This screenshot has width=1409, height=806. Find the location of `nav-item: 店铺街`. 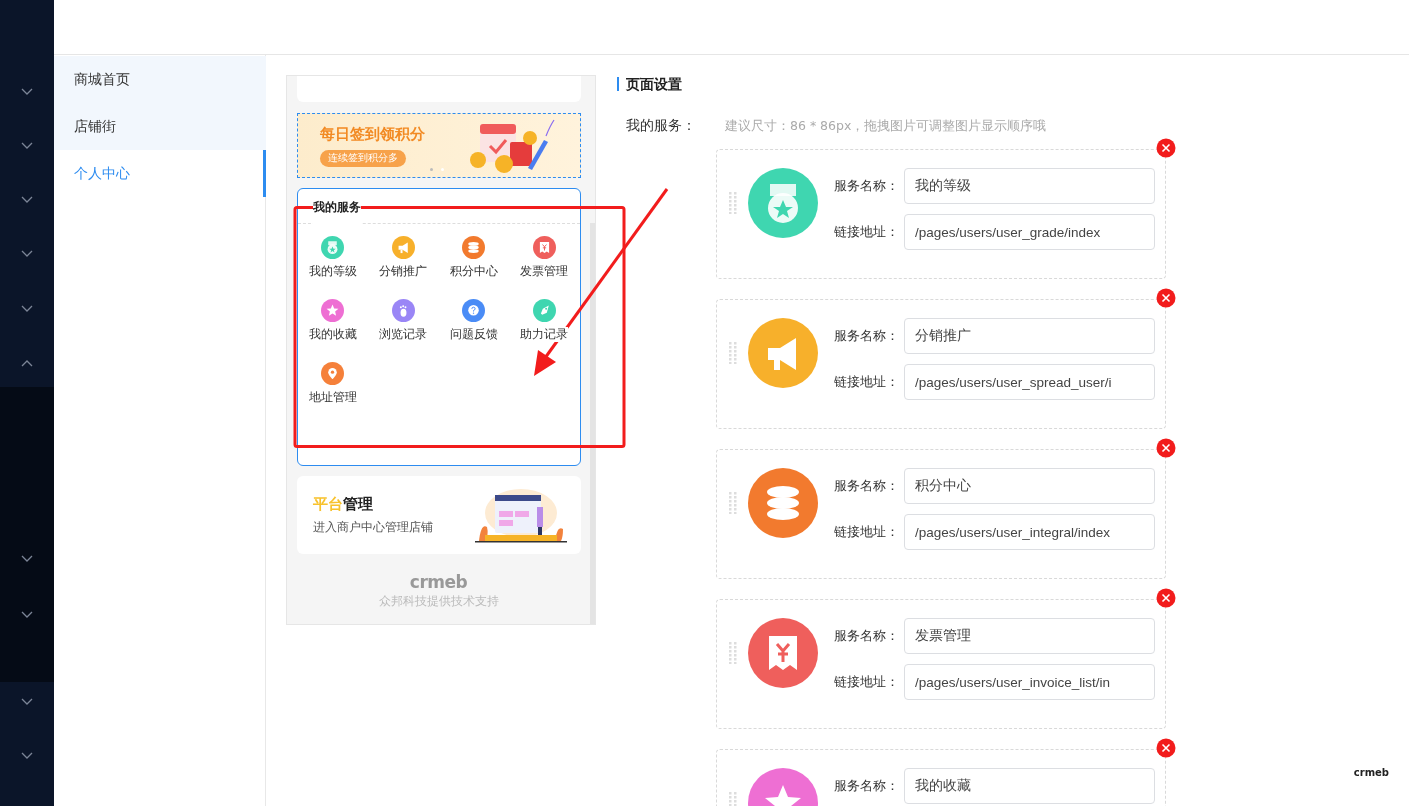

nav-item: 店铺街 is located at coordinates (160, 126).